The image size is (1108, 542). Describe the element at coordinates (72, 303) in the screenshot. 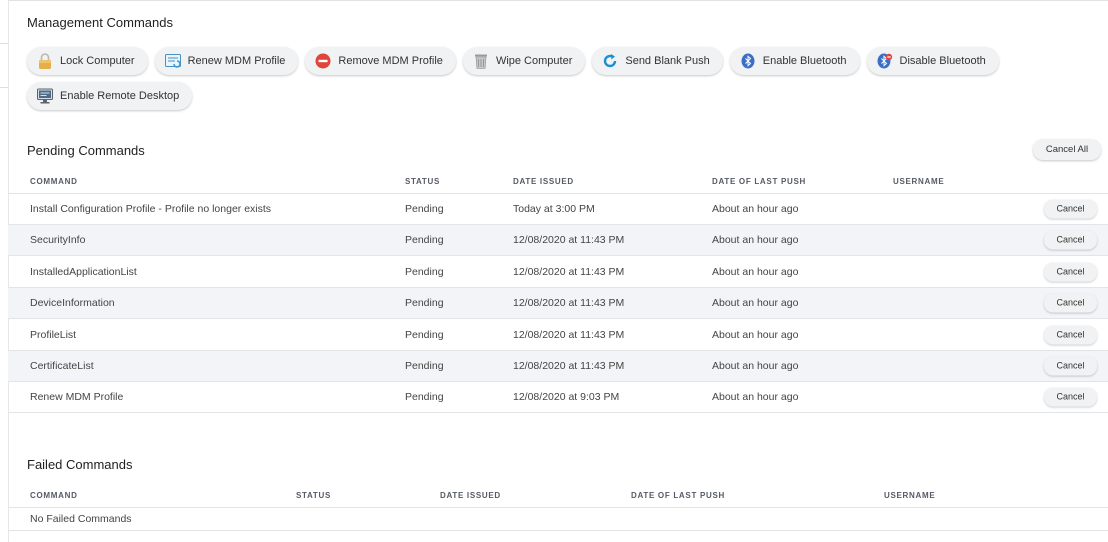

I see `command-cell: DeviceInformation` at that location.